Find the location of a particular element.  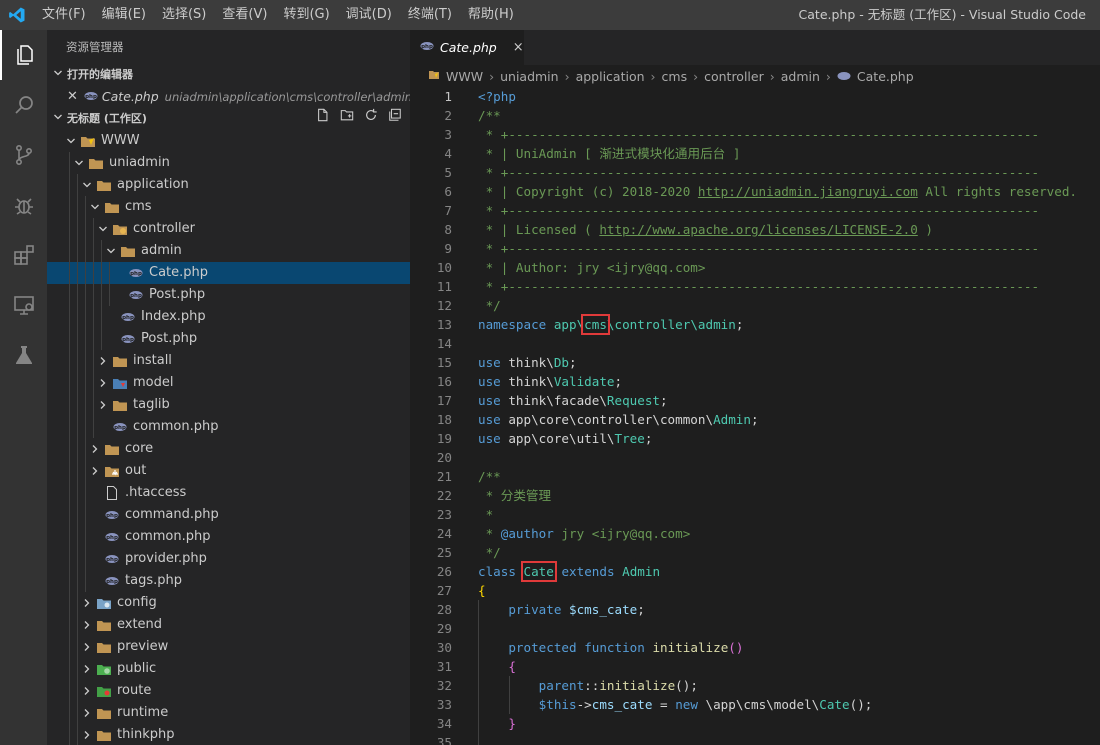

menu-item: 帮助(H) is located at coordinates (491, 15).